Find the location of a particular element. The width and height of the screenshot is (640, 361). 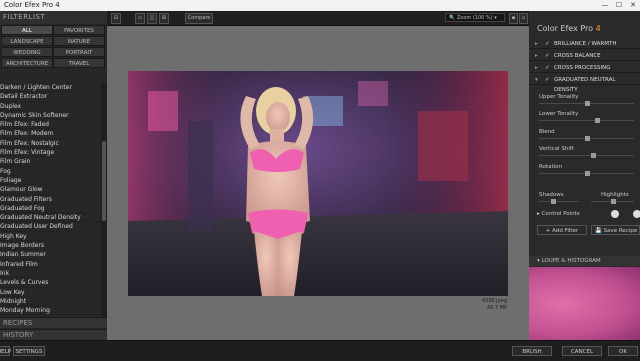

filter-item: Ink is located at coordinates (50, 274).